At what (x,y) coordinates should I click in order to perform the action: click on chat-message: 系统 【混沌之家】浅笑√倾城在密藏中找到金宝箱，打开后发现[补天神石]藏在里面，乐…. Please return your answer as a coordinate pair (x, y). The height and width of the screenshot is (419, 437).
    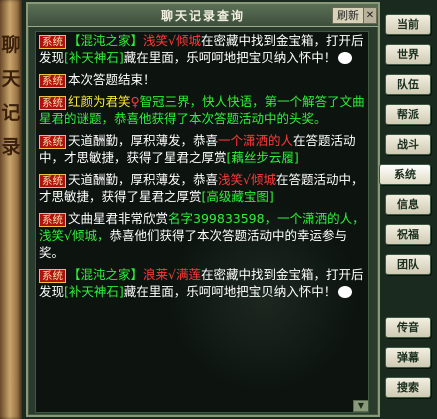
    Looking at the image, I should click on (202, 49).